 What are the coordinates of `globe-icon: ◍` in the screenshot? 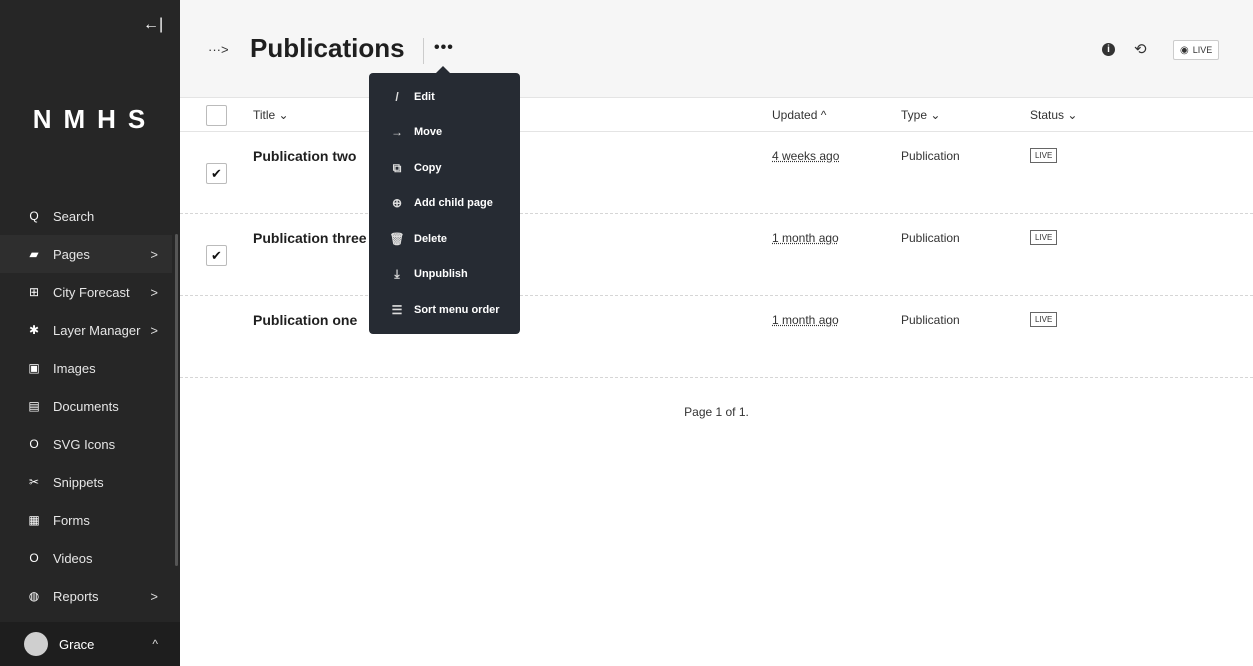 It's located at (34, 596).